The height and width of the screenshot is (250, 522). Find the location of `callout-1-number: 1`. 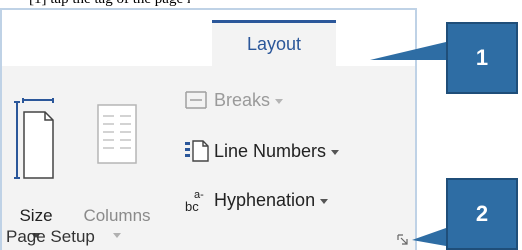

callout-1-number: 1 is located at coordinates (482, 57).